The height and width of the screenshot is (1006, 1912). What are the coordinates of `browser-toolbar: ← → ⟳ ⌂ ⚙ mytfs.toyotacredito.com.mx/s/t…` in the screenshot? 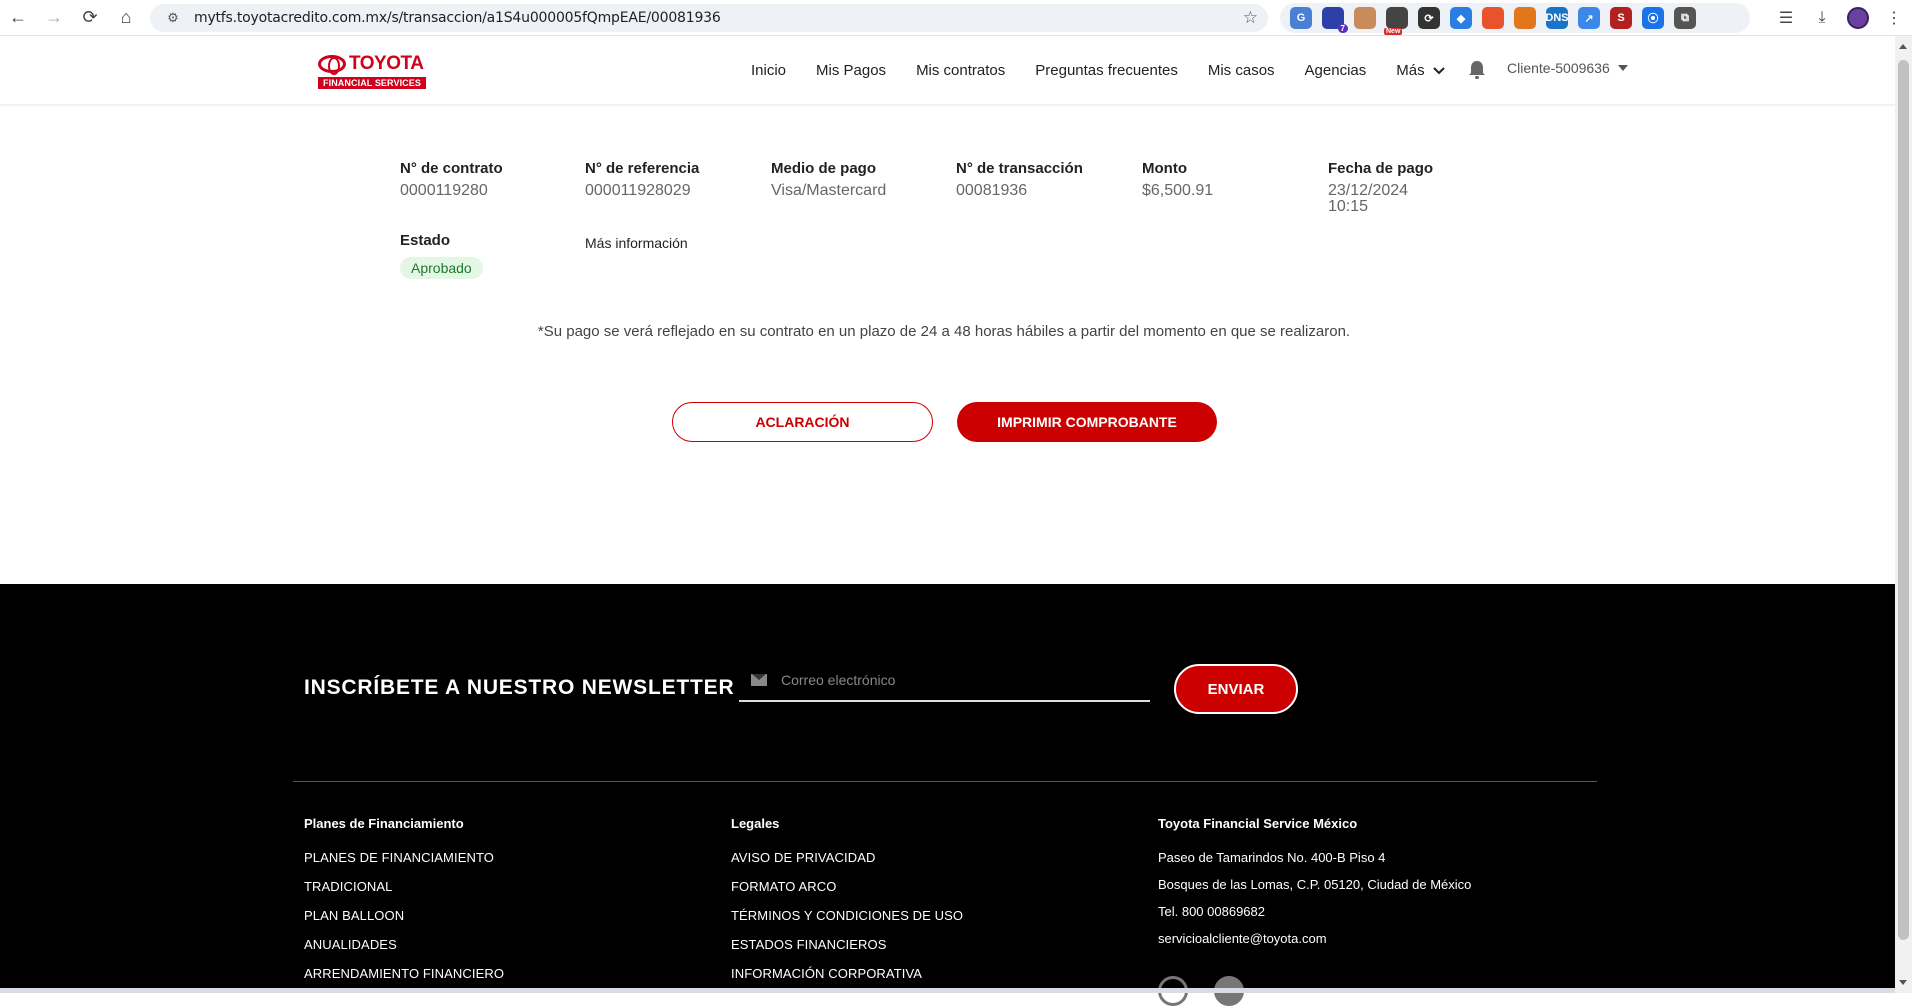 It's located at (956, 18).